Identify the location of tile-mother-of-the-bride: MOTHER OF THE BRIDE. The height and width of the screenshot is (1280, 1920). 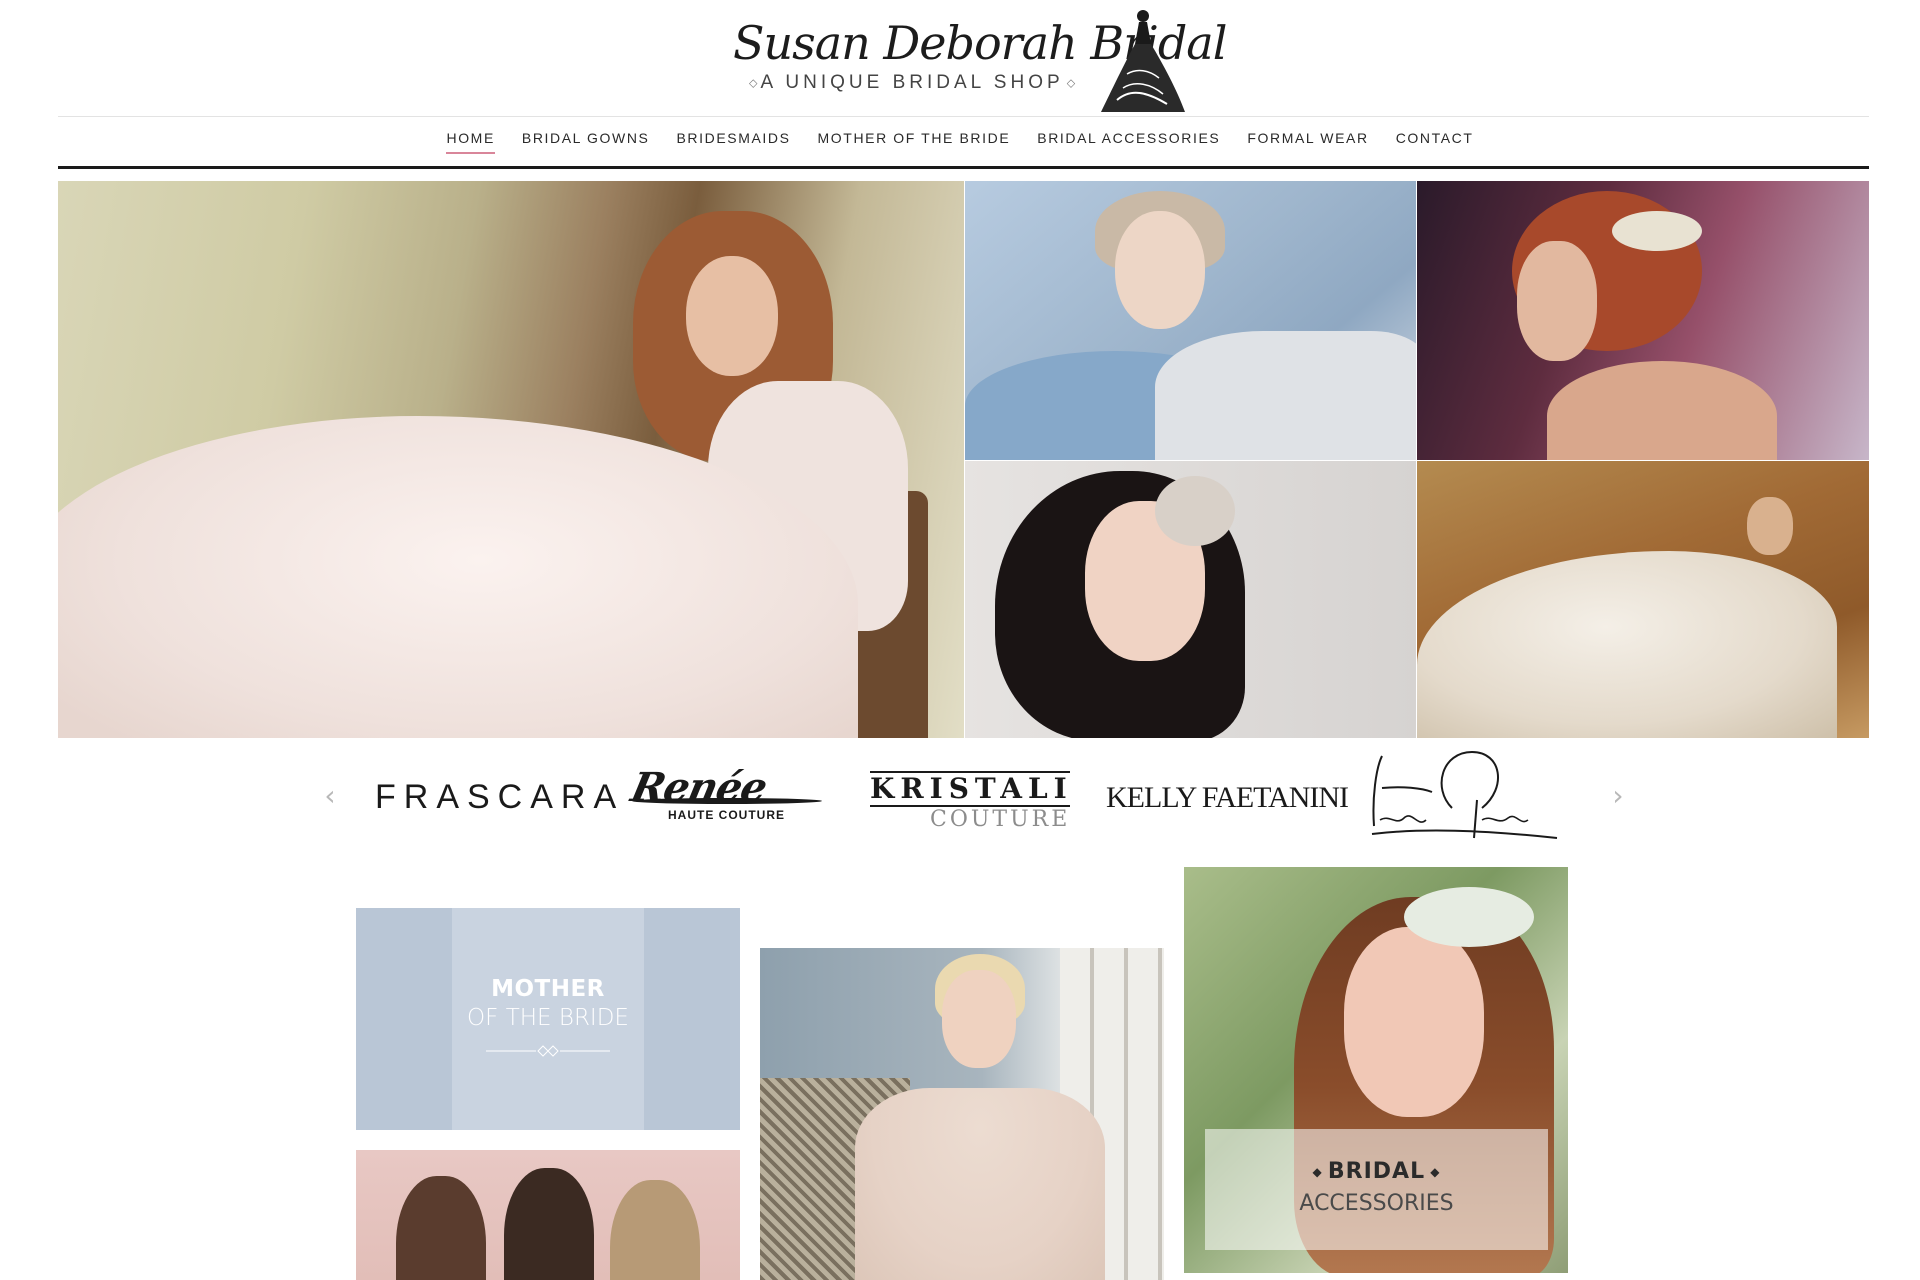
(548, 1019).